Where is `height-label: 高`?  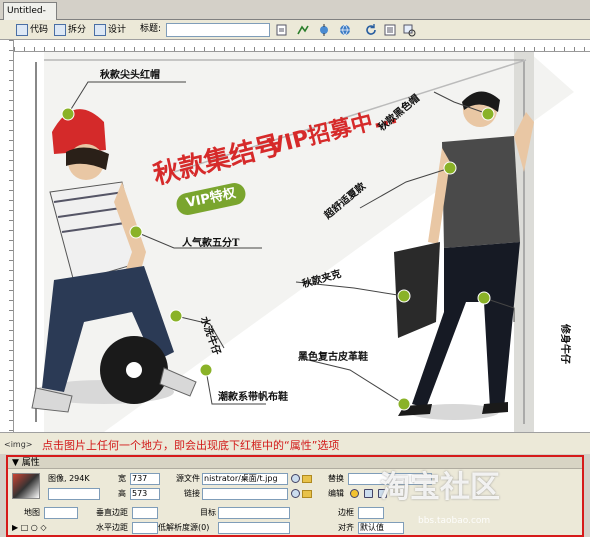 height-label: 高 is located at coordinates (122, 493).